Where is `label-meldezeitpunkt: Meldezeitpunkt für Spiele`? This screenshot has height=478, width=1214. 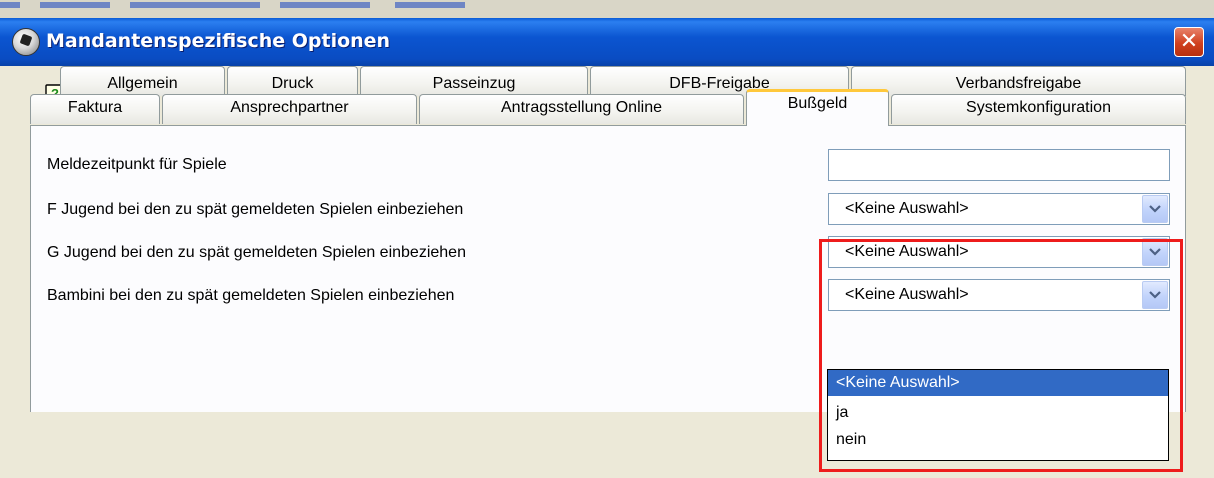
label-meldezeitpunkt: Meldezeitpunkt für Spiele is located at coordinates (137, 164).